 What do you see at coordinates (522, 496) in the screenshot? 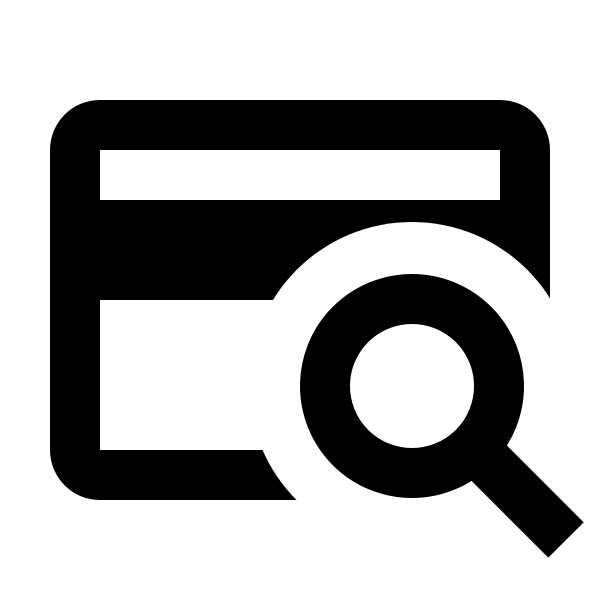
I see `magnifier-handle` at bounding box center [522, 496].